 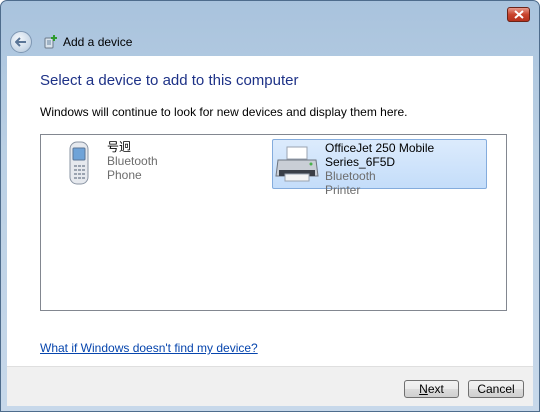 I want to click on device-category: Printer, so click(x=343, y=190).